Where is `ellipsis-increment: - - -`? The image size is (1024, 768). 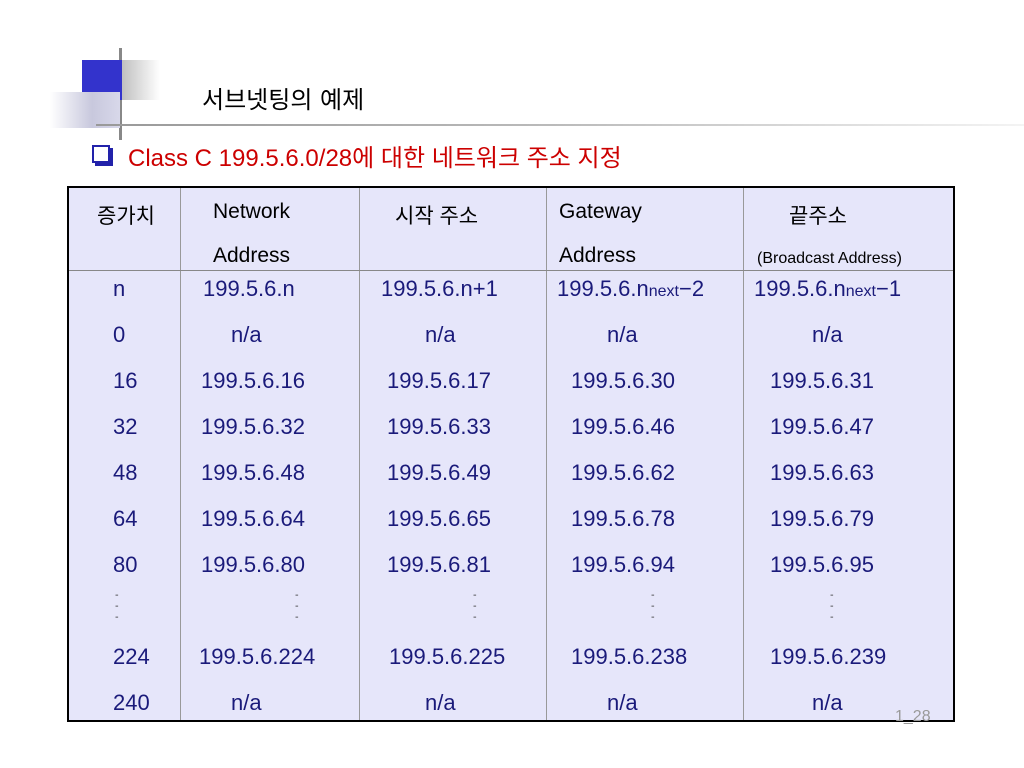
ellipsis-increment: - - - is located at coordinates (117, 606).